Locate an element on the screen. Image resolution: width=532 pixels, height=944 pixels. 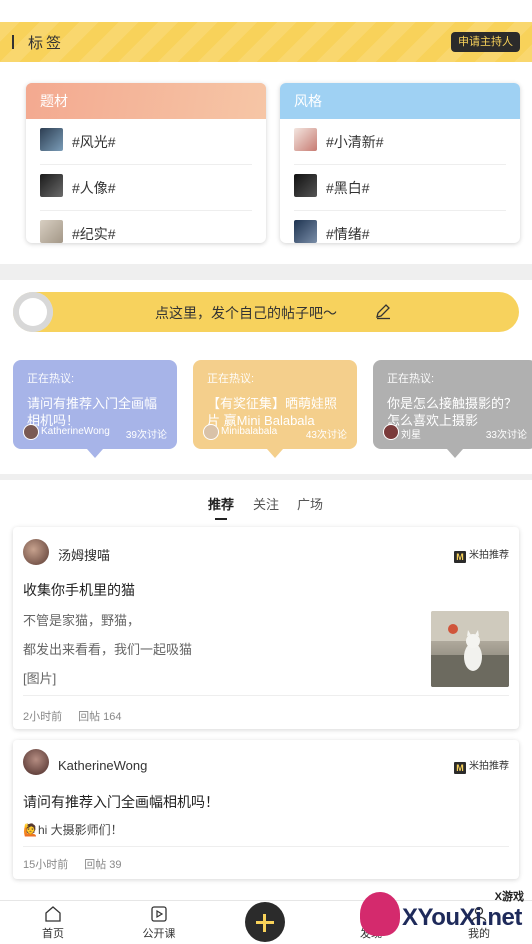
site-watermark: X游戏 XYouXi.net is located at coordinates (431, 913).